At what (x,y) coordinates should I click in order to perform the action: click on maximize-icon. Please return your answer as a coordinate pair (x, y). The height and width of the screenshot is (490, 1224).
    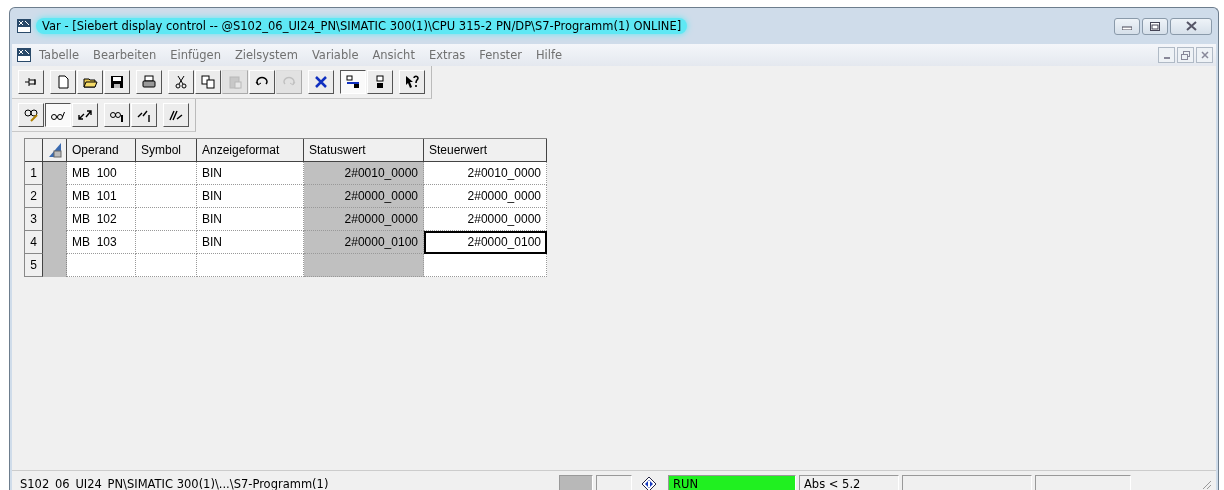
    Looking at the image, I should click on (1155, 26).